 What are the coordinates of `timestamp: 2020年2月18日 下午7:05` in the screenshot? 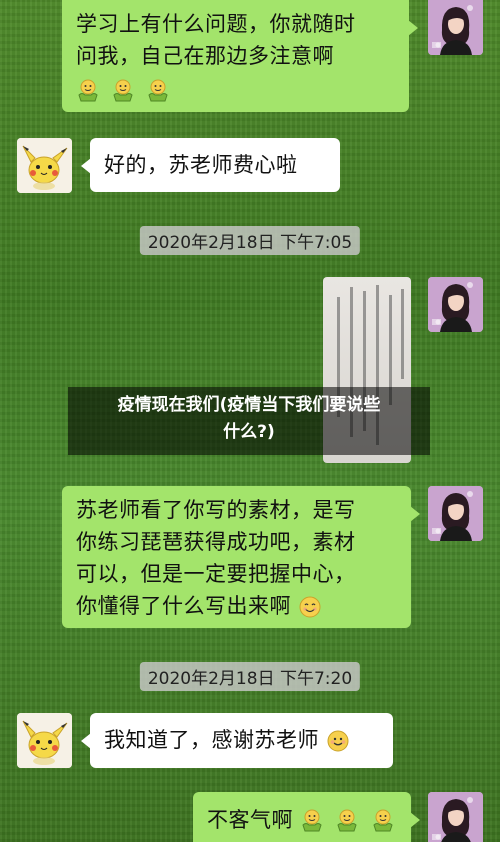 It's located at (250, 240).